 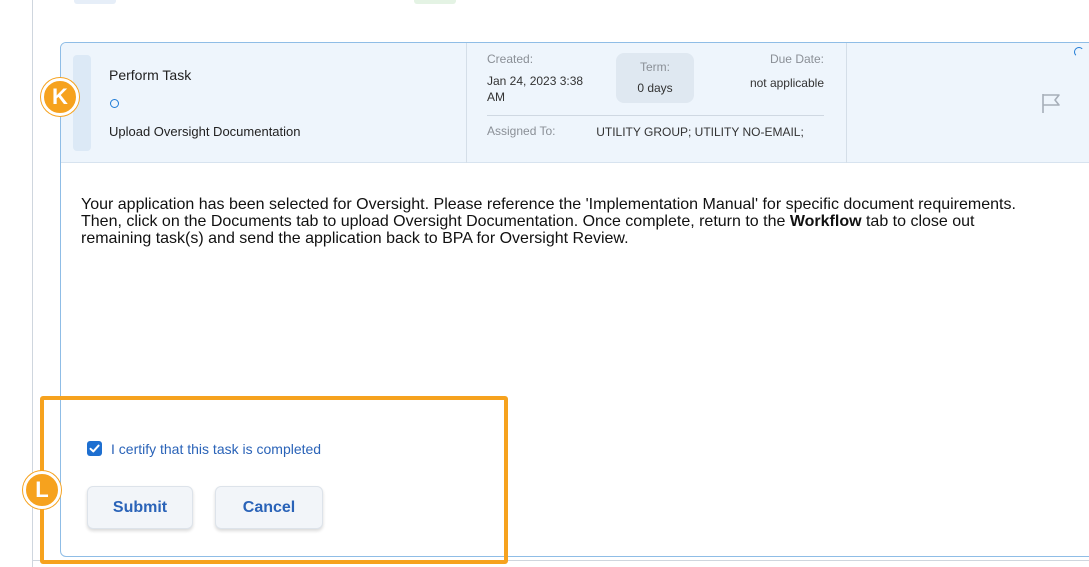 I want to click on assigned-to-value: UTILITY GROUP; UTILITY NO-EMAIL;, so click(x=700, y=132).